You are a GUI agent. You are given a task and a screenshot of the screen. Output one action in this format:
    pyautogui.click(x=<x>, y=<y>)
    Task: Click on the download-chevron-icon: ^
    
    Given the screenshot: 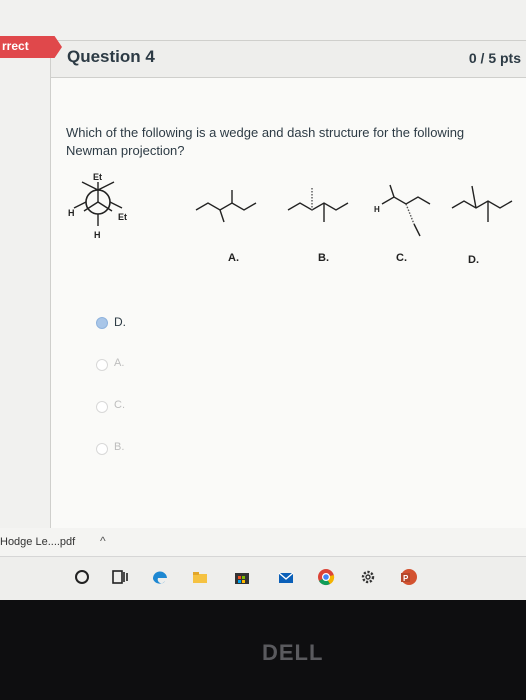 What is the action you would take?
    pyautogui.click(x=103, y=541)
    